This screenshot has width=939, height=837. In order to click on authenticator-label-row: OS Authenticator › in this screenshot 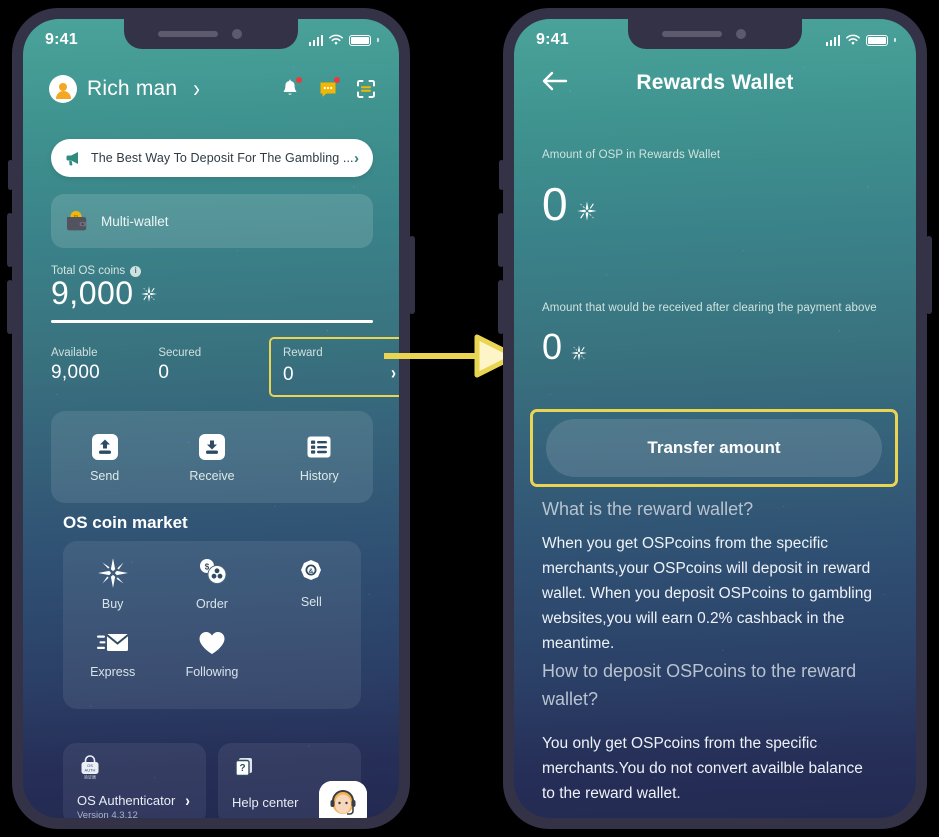, I will do `click(134, 800)`.